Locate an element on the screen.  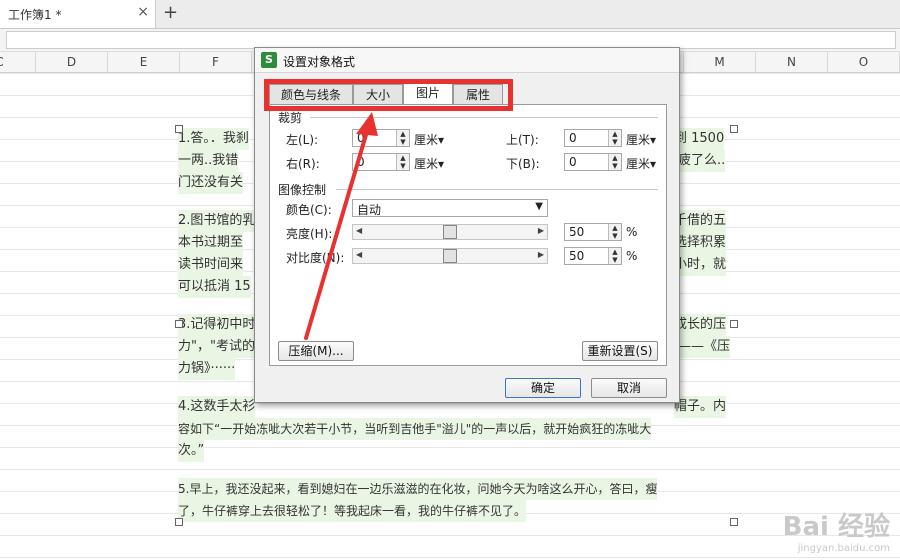
watermark-url: jingyan.baidu.com is located at coordinates (843, 548).